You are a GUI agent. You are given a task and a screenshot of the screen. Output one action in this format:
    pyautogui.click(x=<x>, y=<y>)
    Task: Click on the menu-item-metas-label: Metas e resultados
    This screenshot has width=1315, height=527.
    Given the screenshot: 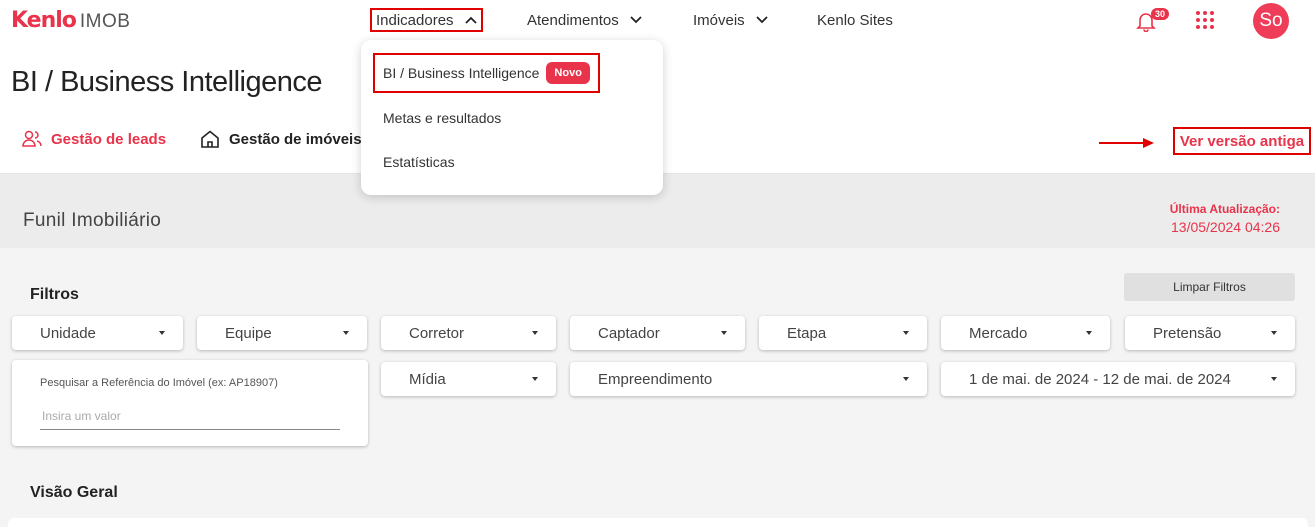 What is the action you would take?
    pyautogui.click(x=442, y=118)
    